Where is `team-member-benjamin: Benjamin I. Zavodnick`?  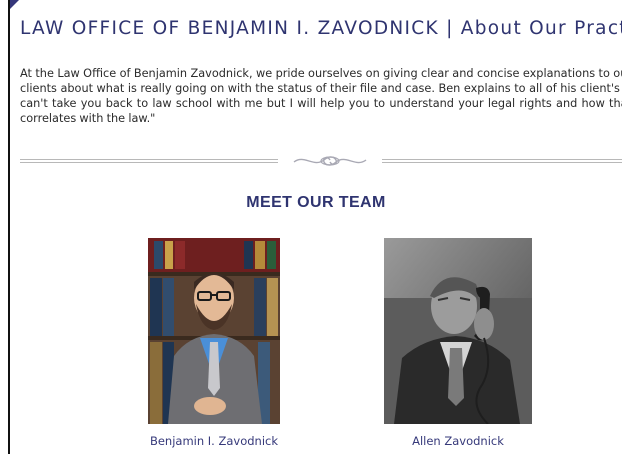 team-member-benjamin: Benjamin I. Zavodnick is located at coordinates (214, 343).